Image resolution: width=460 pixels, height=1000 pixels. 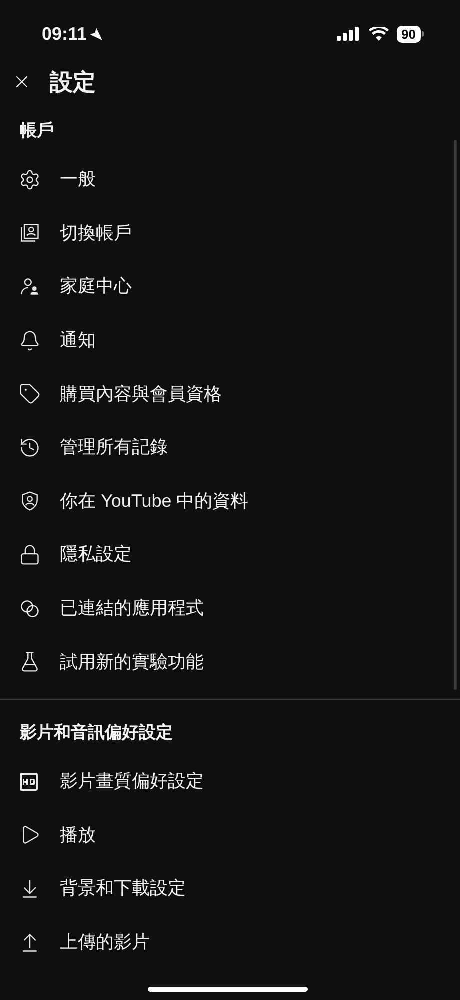 What do you see at coordinates (230, 609) in the screenshot?
I see `settings-item: 已連結的應用程式` at bounding box center [230, 609].